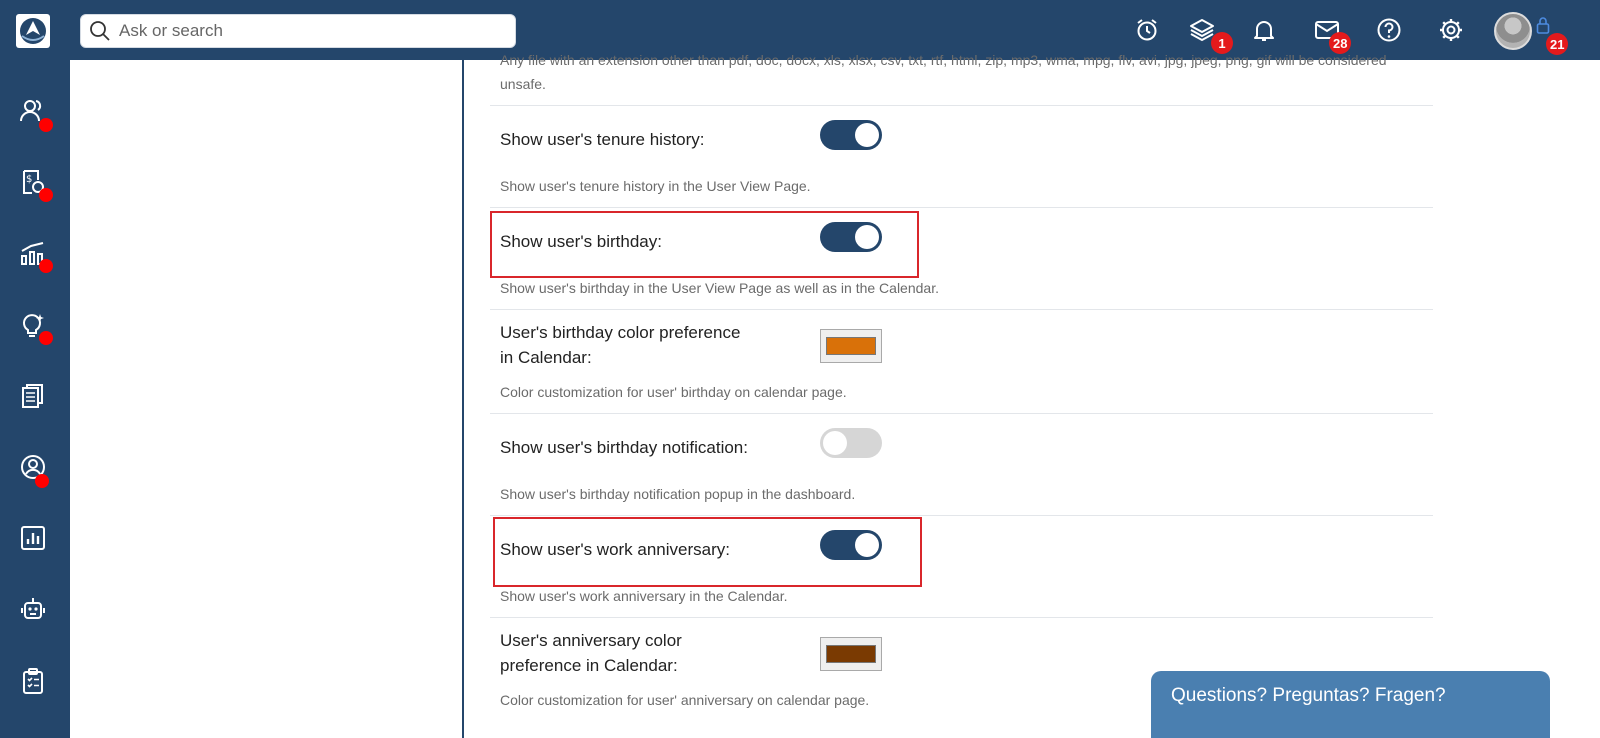  I want to click on anniversary-color-picker, so click(851, 654).